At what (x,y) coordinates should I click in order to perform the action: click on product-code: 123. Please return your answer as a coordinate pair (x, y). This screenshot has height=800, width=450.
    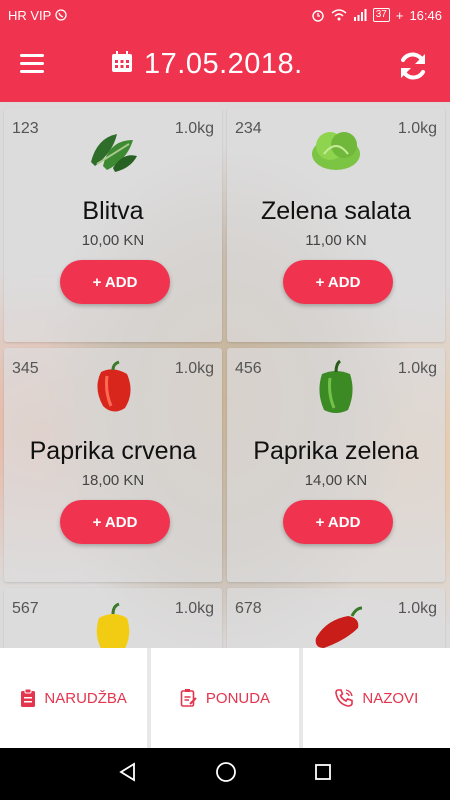
    Looking at the image, I should click on (25, 128).